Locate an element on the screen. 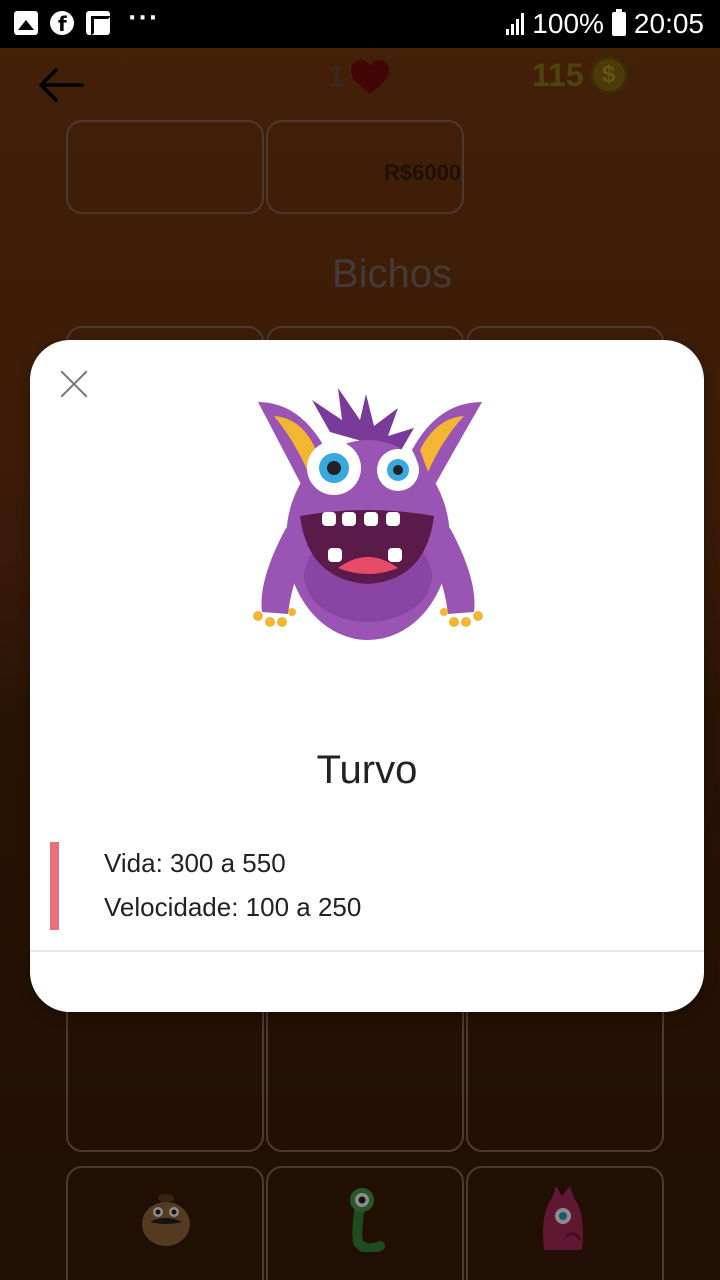 This screenshot has width=720, height=1280. battery-percent: 100% is located at coordinates (568, 23).